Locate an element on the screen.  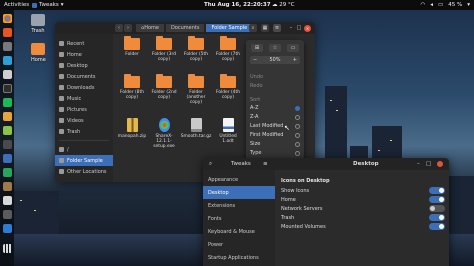
sort-option-a-z: A-Z is located at coordinates (275, 108).